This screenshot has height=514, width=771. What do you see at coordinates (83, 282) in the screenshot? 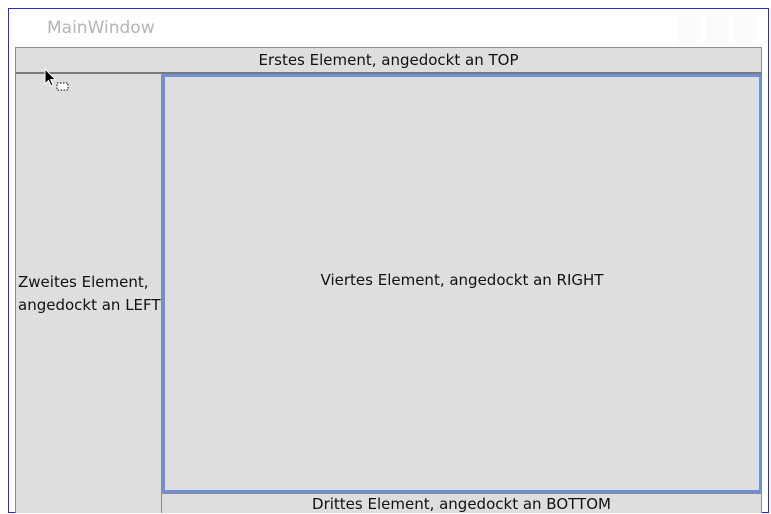
I see `dock-left-label-line1: Zweites Element,` at bounding box center [83, 282].